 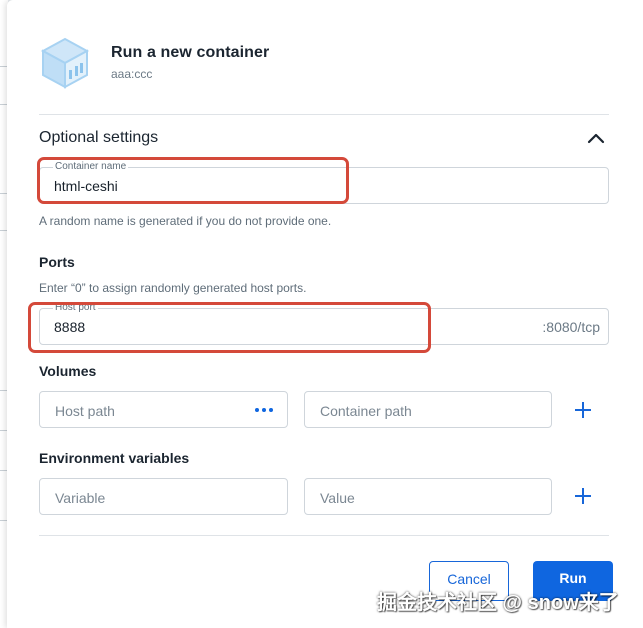 I want to click on container-cube-icon, so click(x=65, y=63).